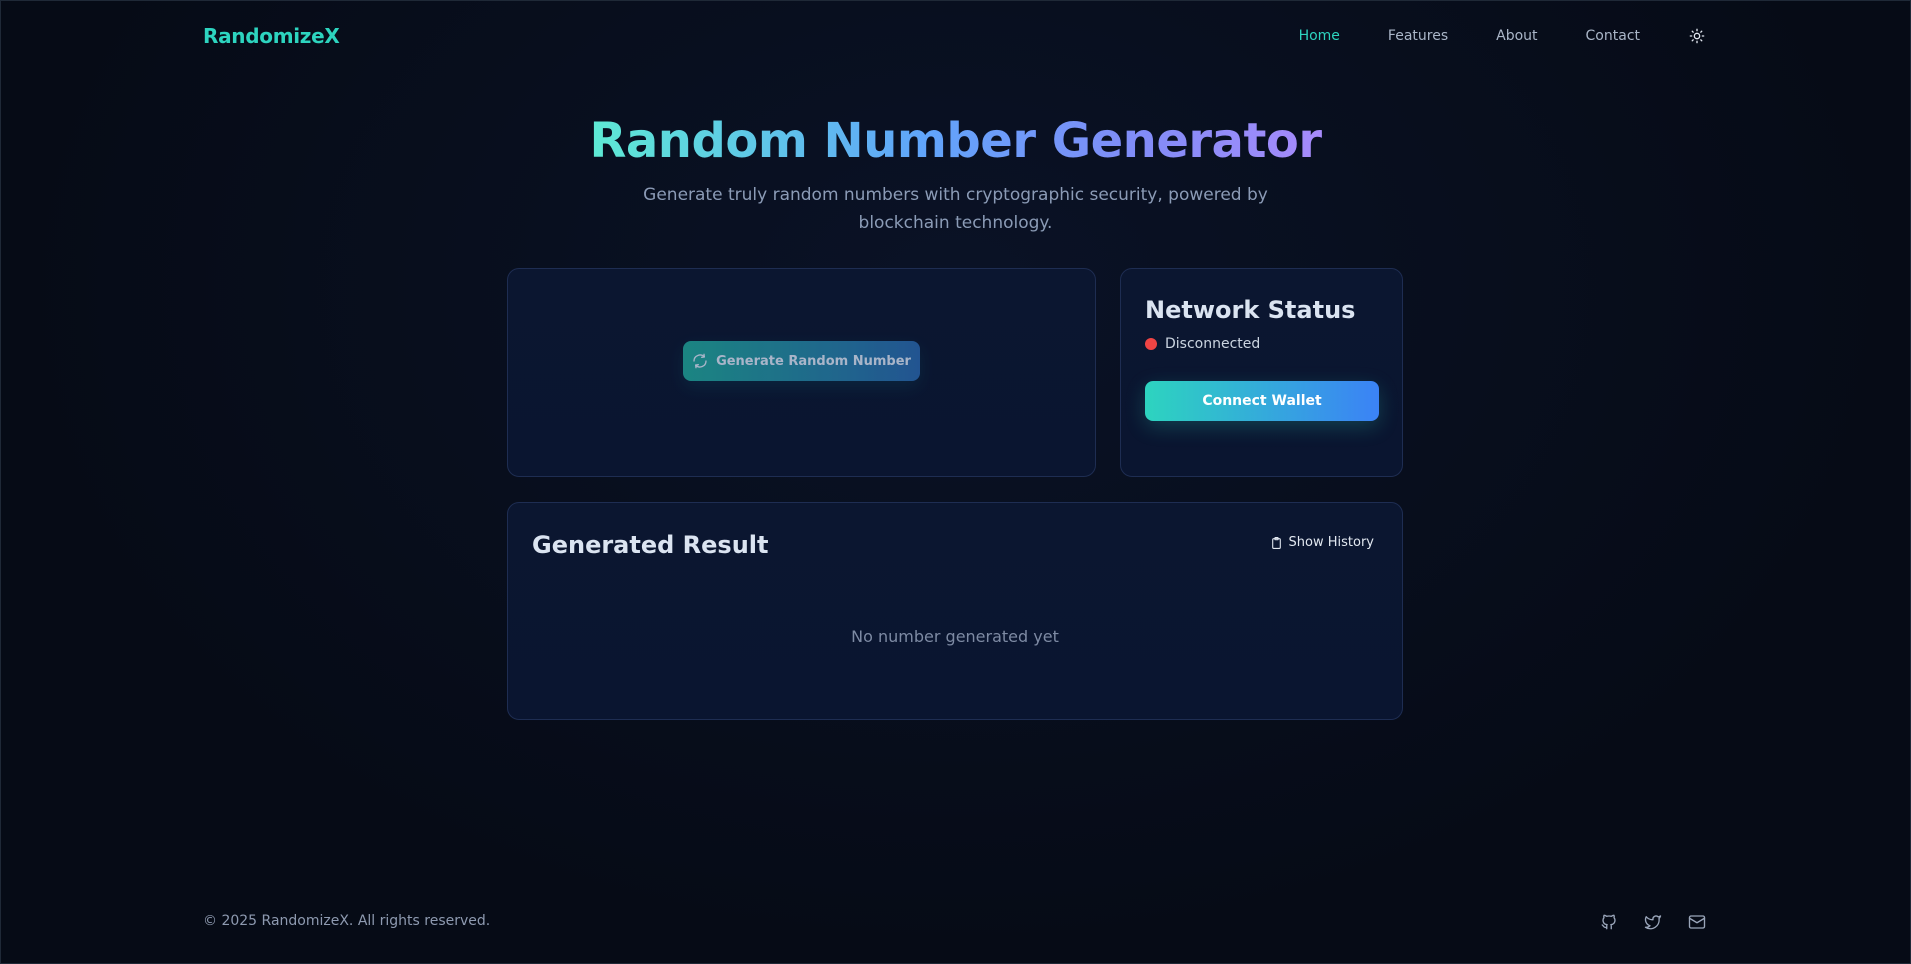 The width and height of the screenshot is (1911, 964). What do you see at coordinates (1319, 36) in the screenshot?
I see `nav-link-home: Home` at bounding box center [1319, 36].